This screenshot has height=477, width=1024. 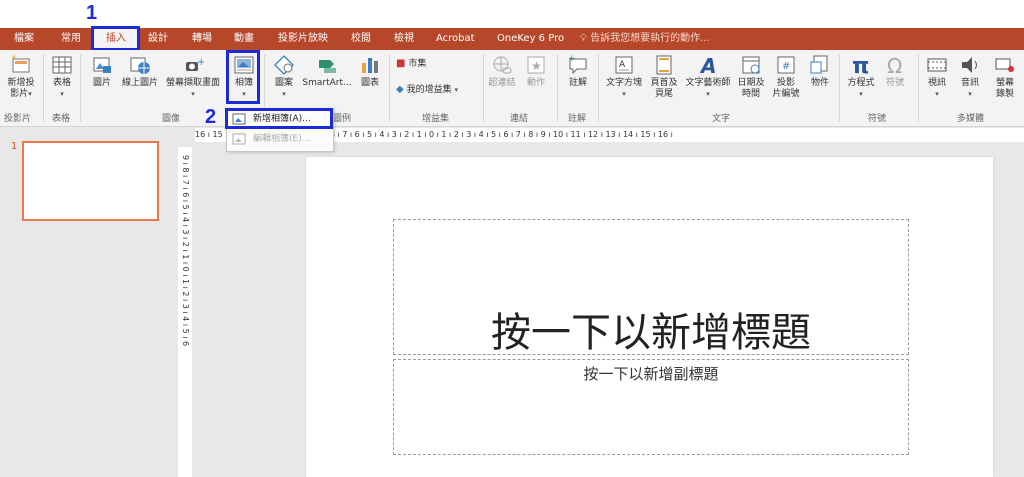 I want to click on shapes-button: 圖案 ▾, so click(x=284, y=76).